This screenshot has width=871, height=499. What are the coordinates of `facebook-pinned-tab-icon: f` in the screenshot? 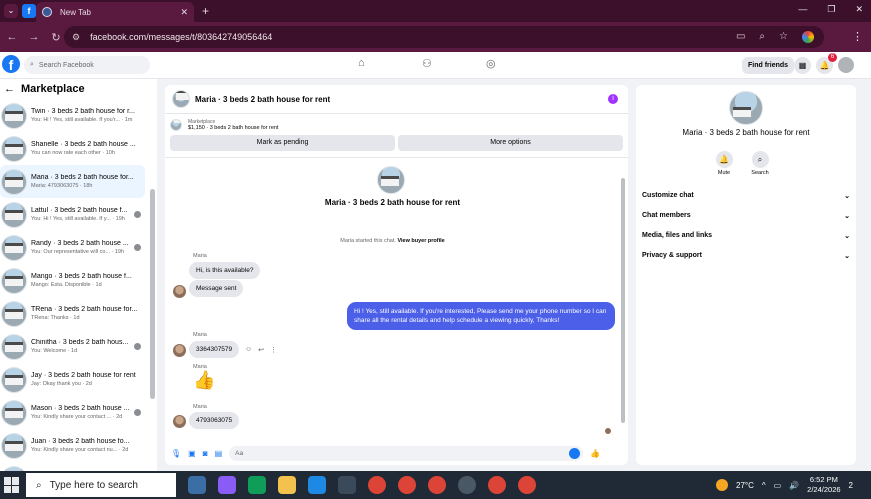 It's located at (29, 11).